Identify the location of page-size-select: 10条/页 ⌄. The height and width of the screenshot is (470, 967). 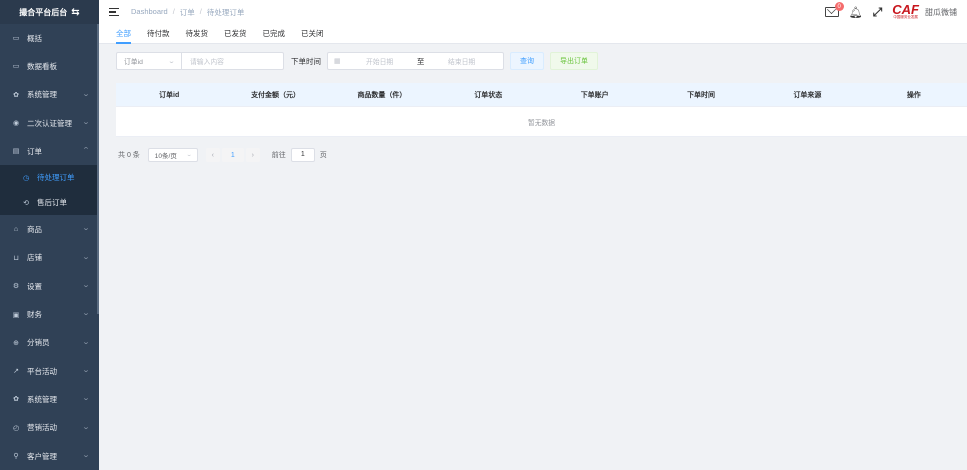
(172, 155).